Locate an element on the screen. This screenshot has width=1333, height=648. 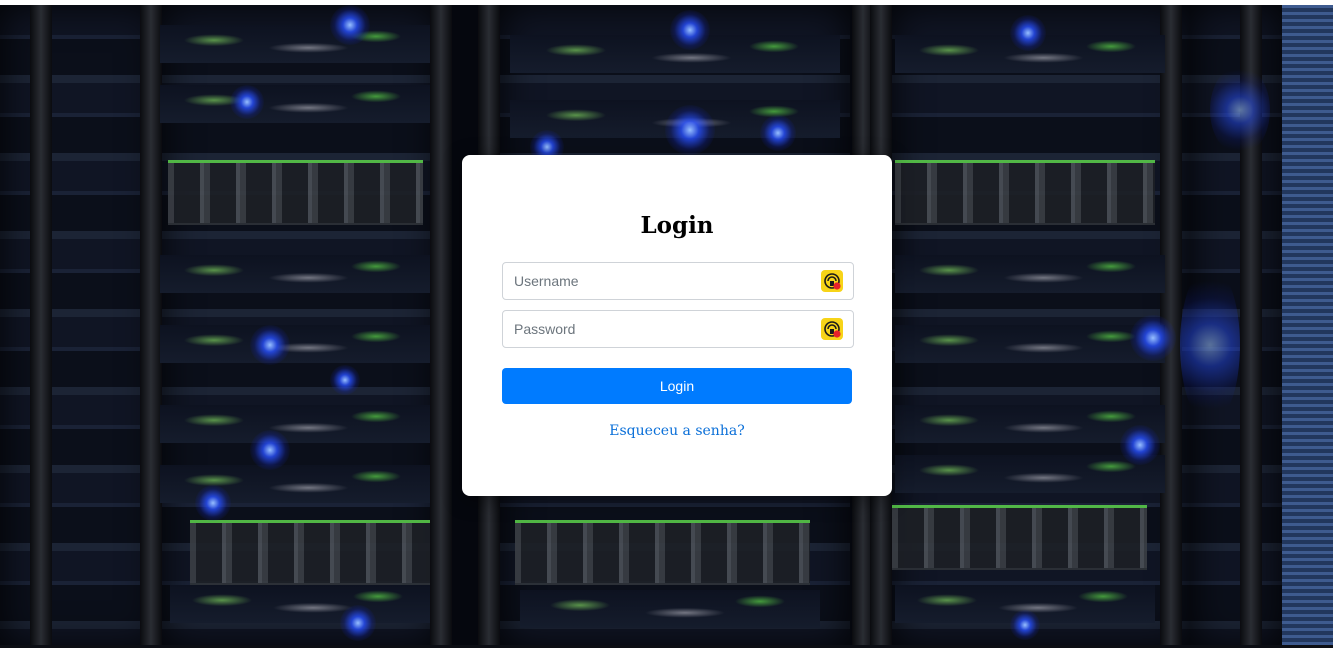
username-field is located at coordinates (678, 281).